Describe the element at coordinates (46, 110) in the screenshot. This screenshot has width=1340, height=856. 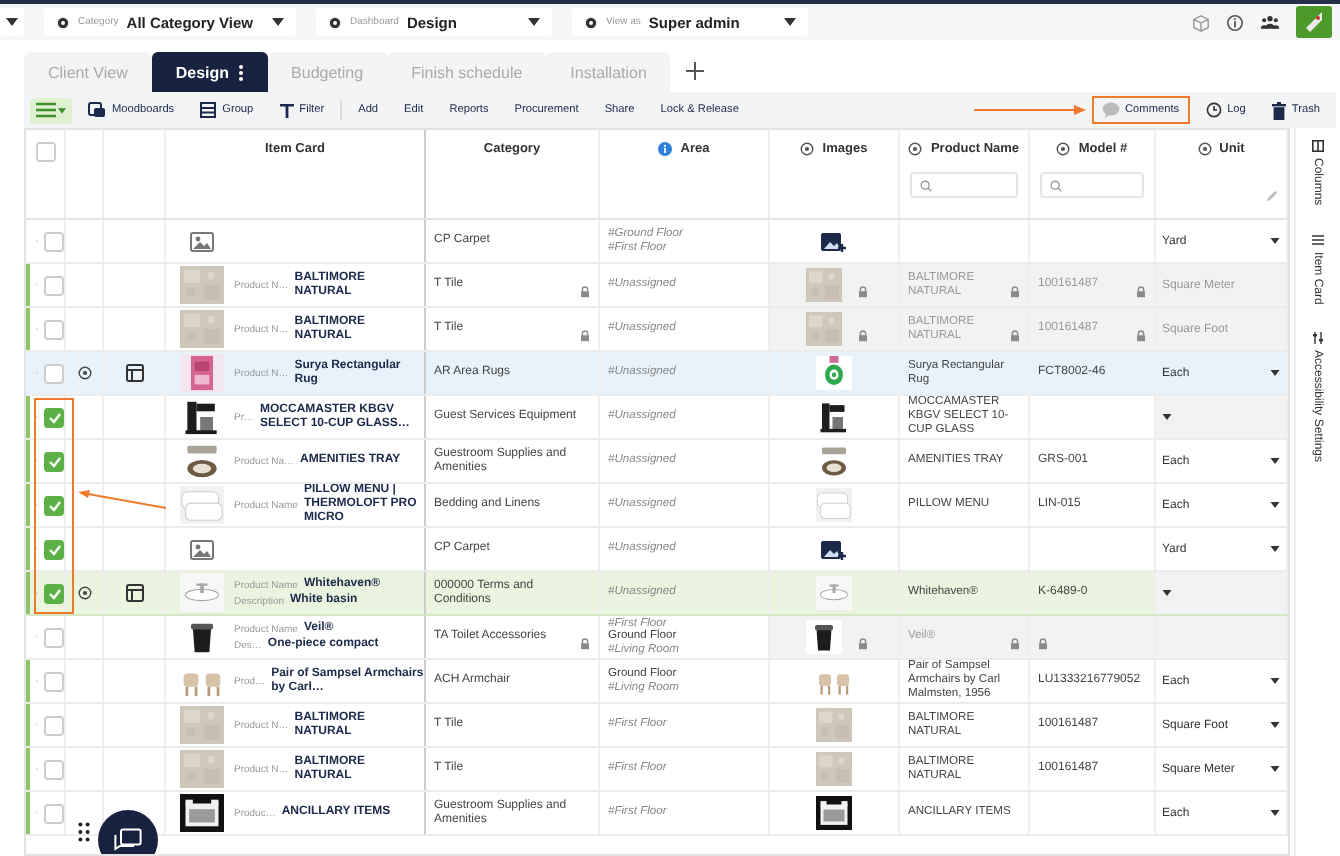
I see `menu-icon` at that location.